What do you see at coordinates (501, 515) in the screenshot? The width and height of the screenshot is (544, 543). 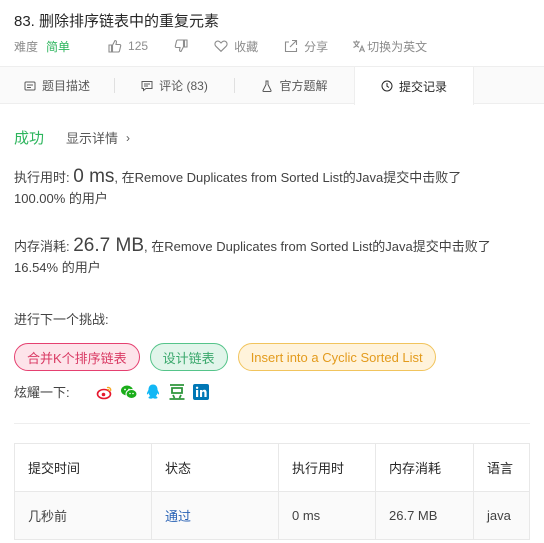 I see `cell-language: java` at bounding box center [501, 515].